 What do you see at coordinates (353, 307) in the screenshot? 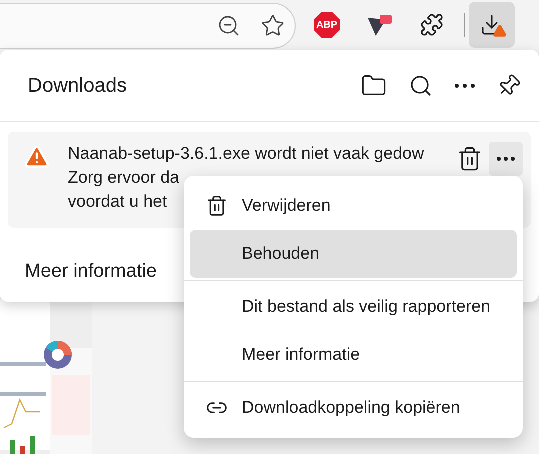
I see `menu-item: Dit bestand als veilig rapporteren` at bounding box center [353, 307].